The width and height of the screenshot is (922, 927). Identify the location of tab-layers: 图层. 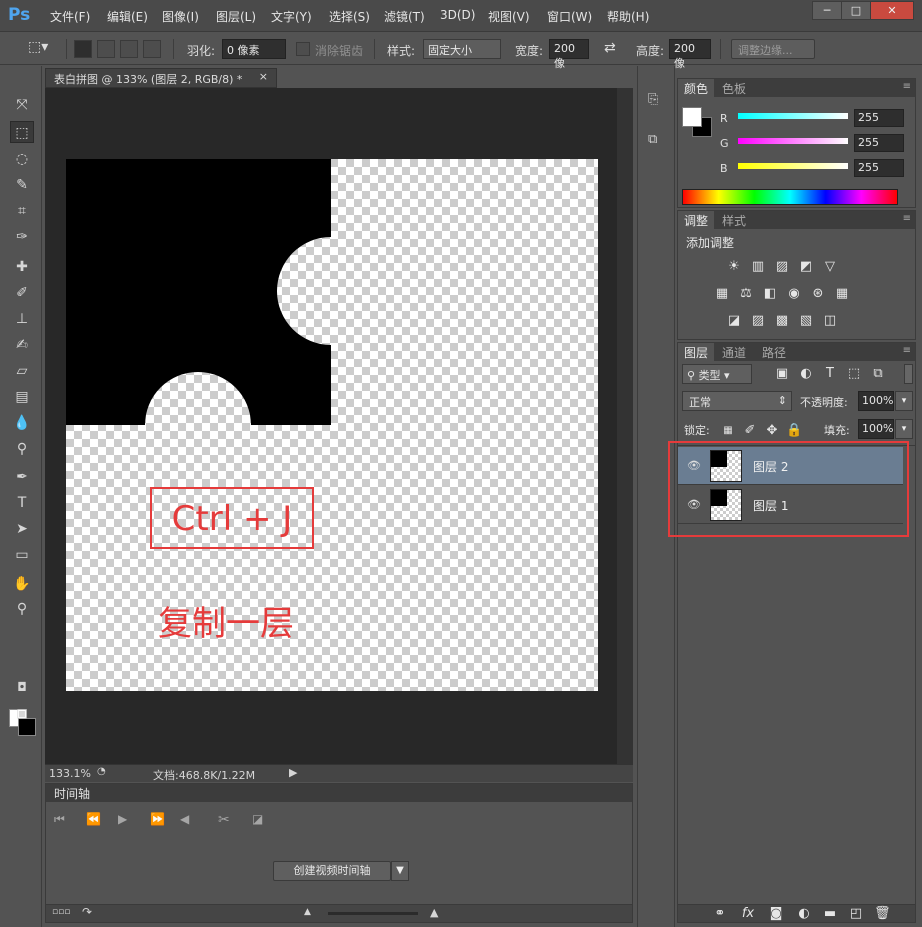
(696, 352).